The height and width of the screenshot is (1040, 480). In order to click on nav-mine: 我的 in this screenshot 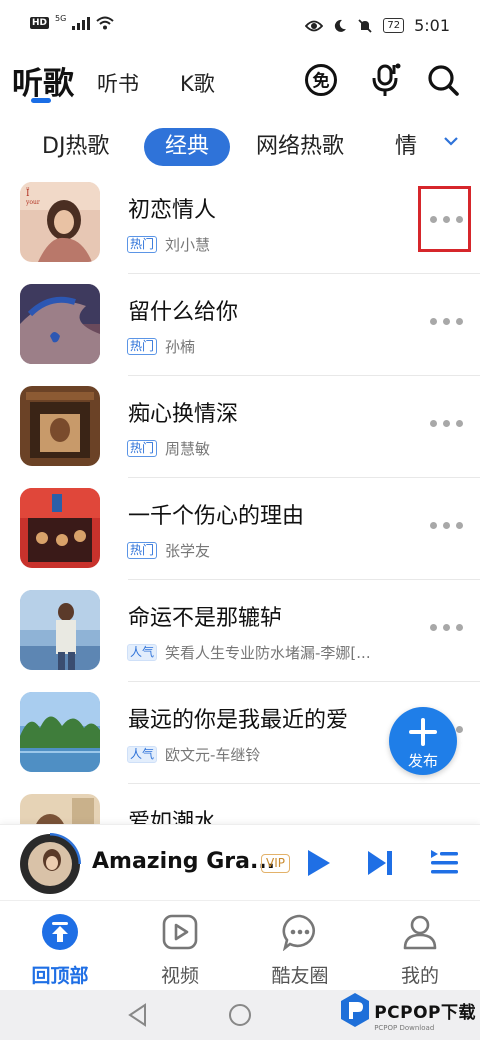, I will do `click(420, 950)`.